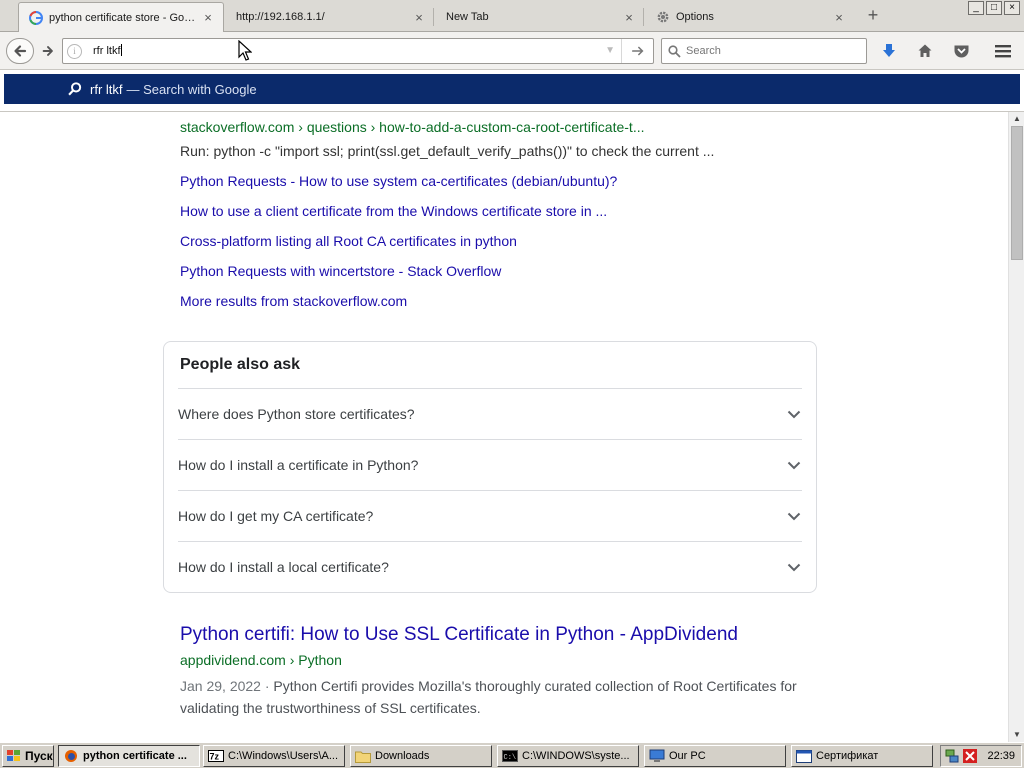 The width and height of the screenshot is (1024, 768). I want to click on search-bar, so click(764, 51).